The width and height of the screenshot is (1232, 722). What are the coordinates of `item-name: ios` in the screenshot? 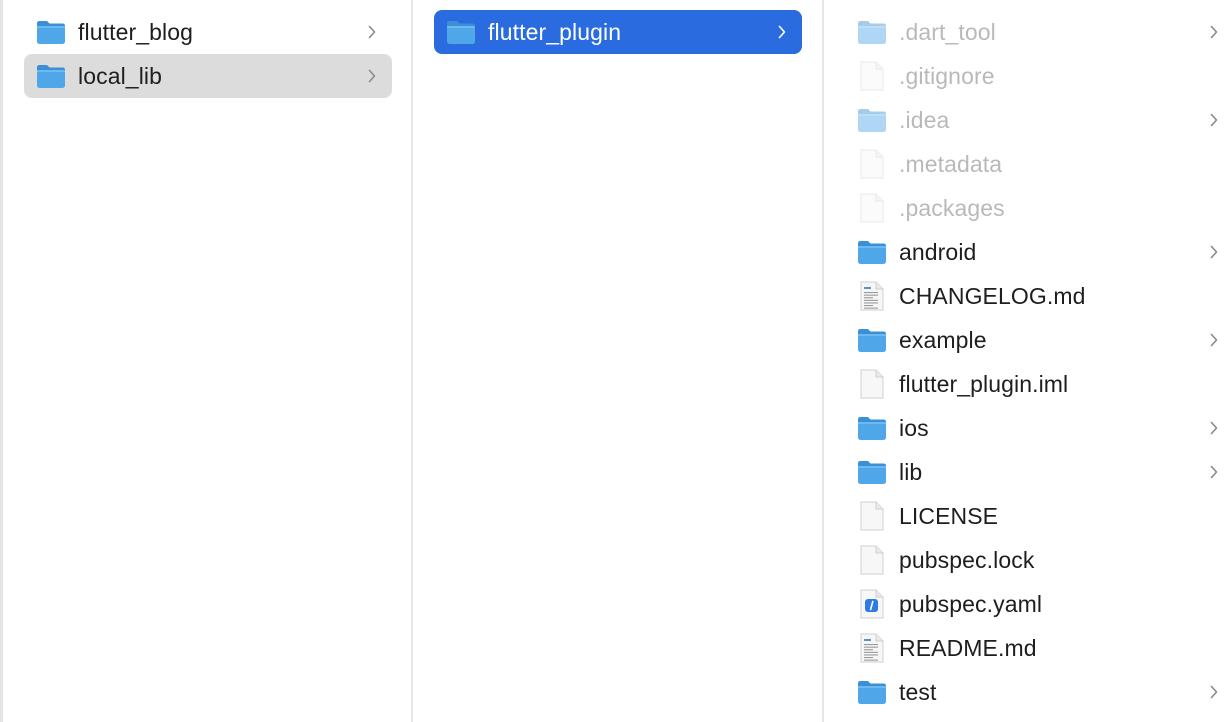 It's located at (914, 427).